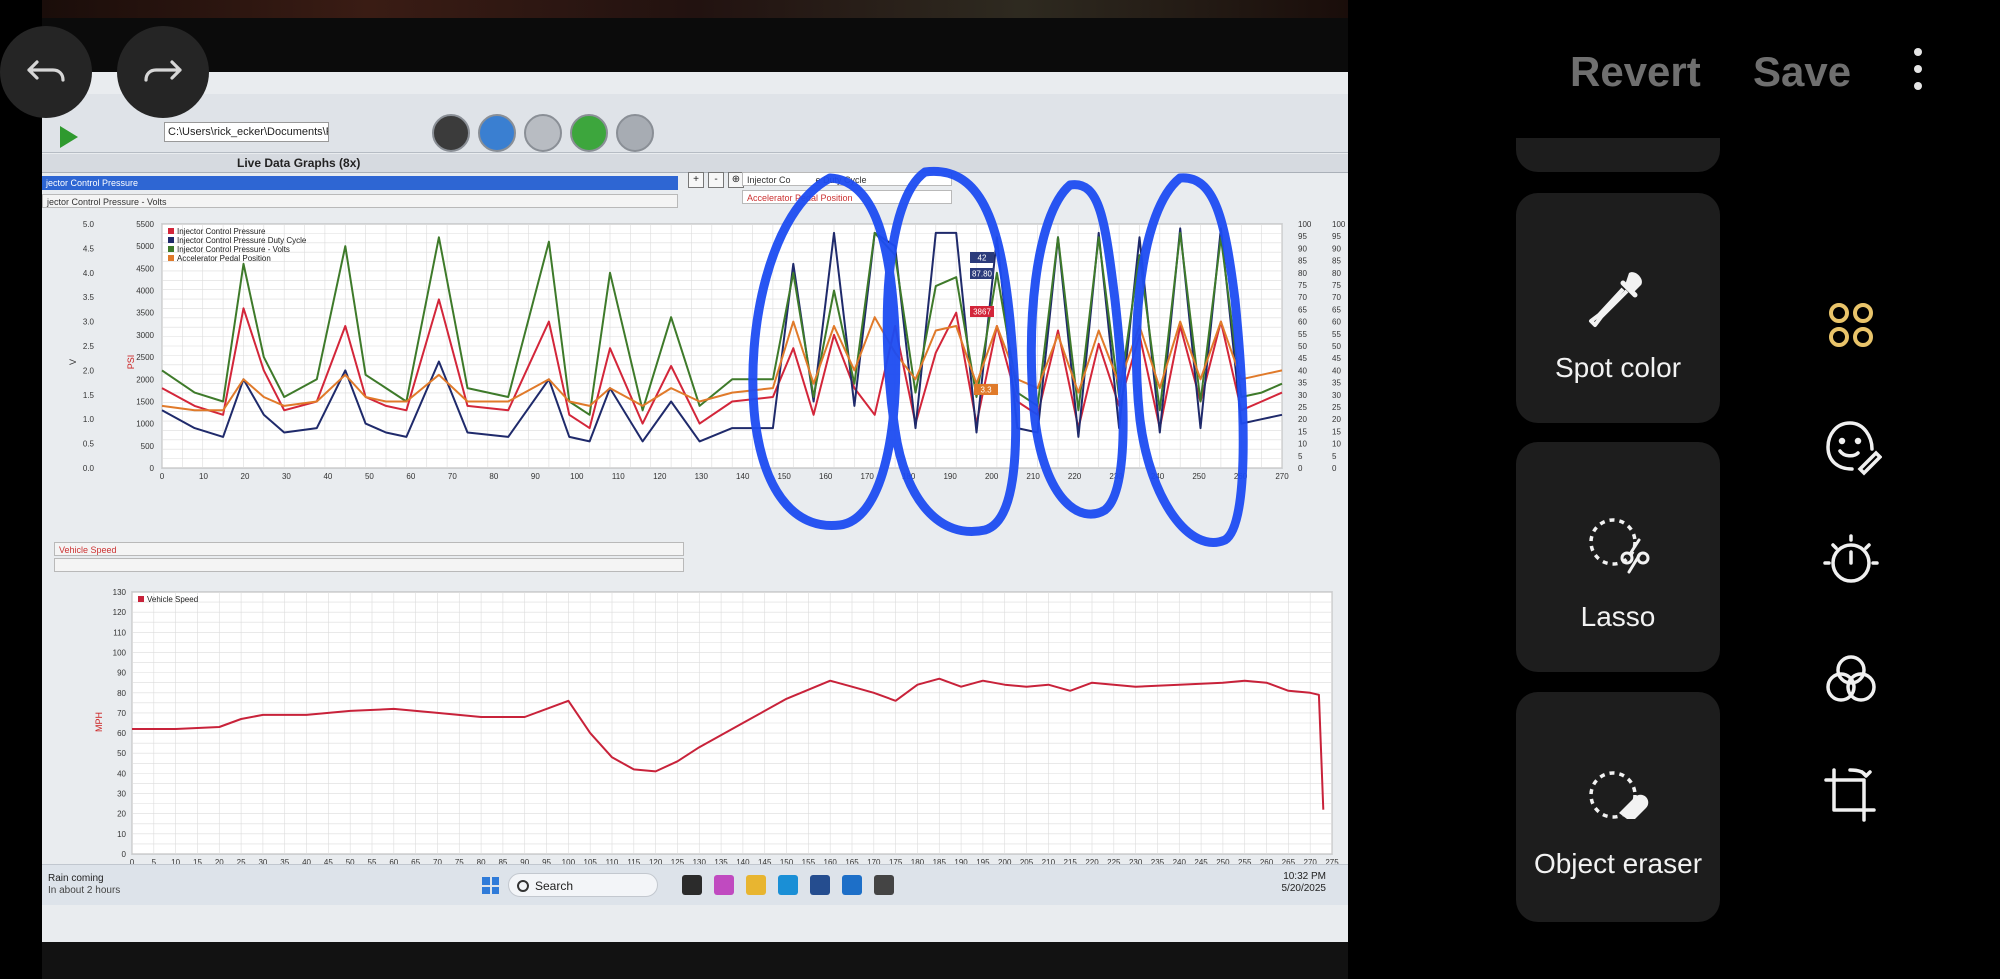 The width and height of the screenshot is (2000, 979). I want to click on y-right2-tick: 45, so click(1336, 358).